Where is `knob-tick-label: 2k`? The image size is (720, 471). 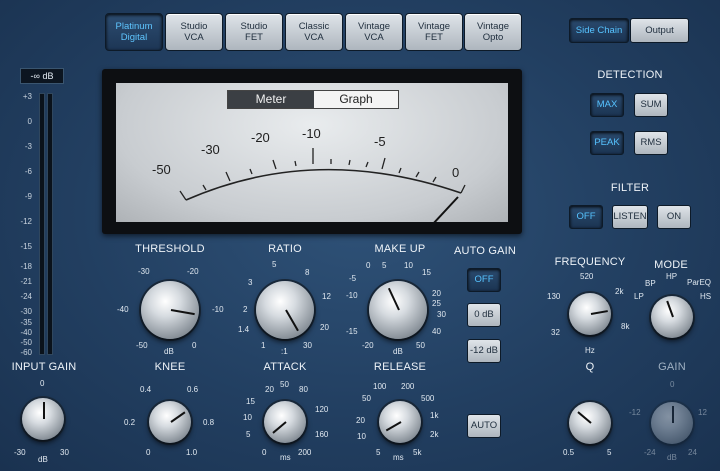
knob-tick-label: 2k is located at coordinates (434, 434).